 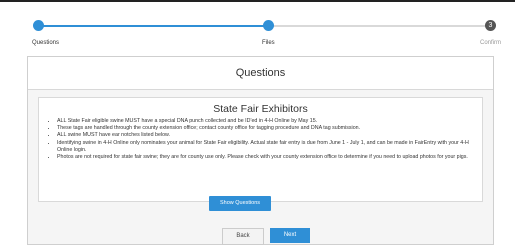 What do you see at coordinates (379, 26) in the screenshot?
I see `stepper-line-upcoming` at bounding box center [379, 26].